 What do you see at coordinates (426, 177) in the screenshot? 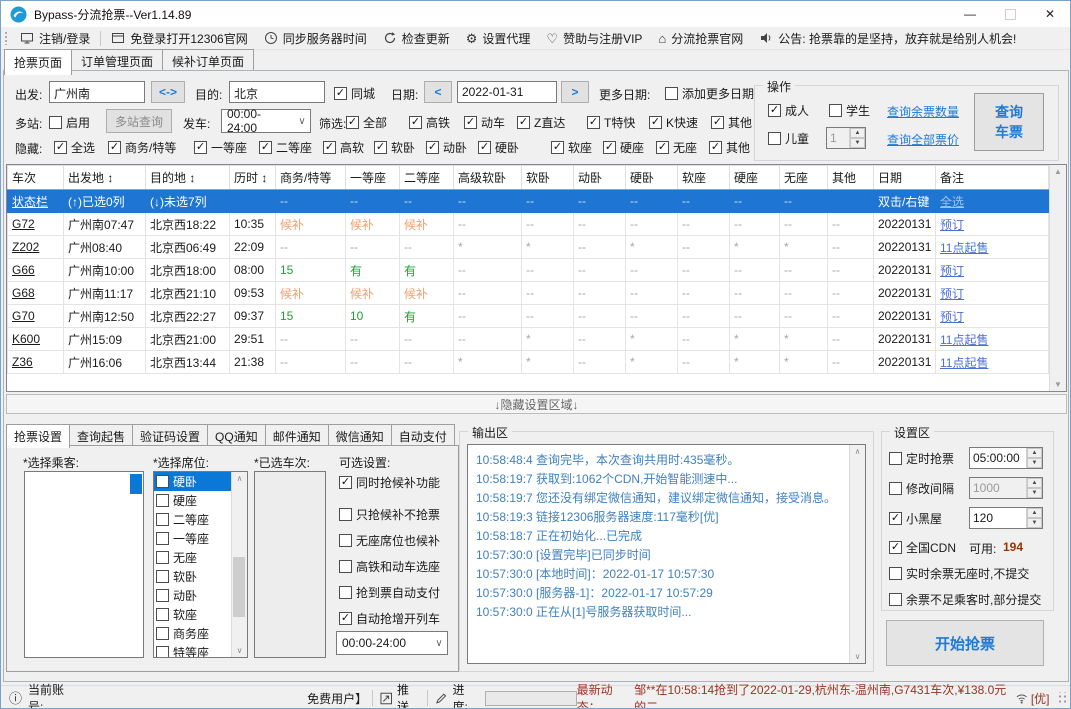
I see `col-second: 二等座` at bounding box center [426, 177].